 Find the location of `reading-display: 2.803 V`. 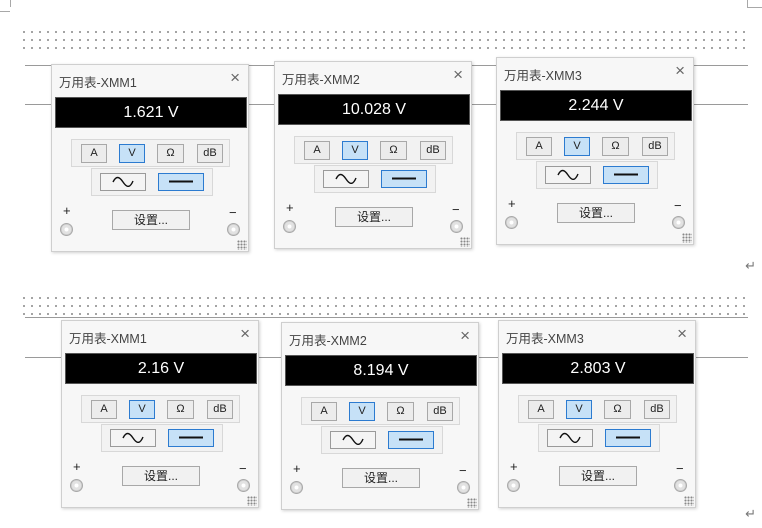

reading-display: 2.803 V is located at coordinates (598, 368).